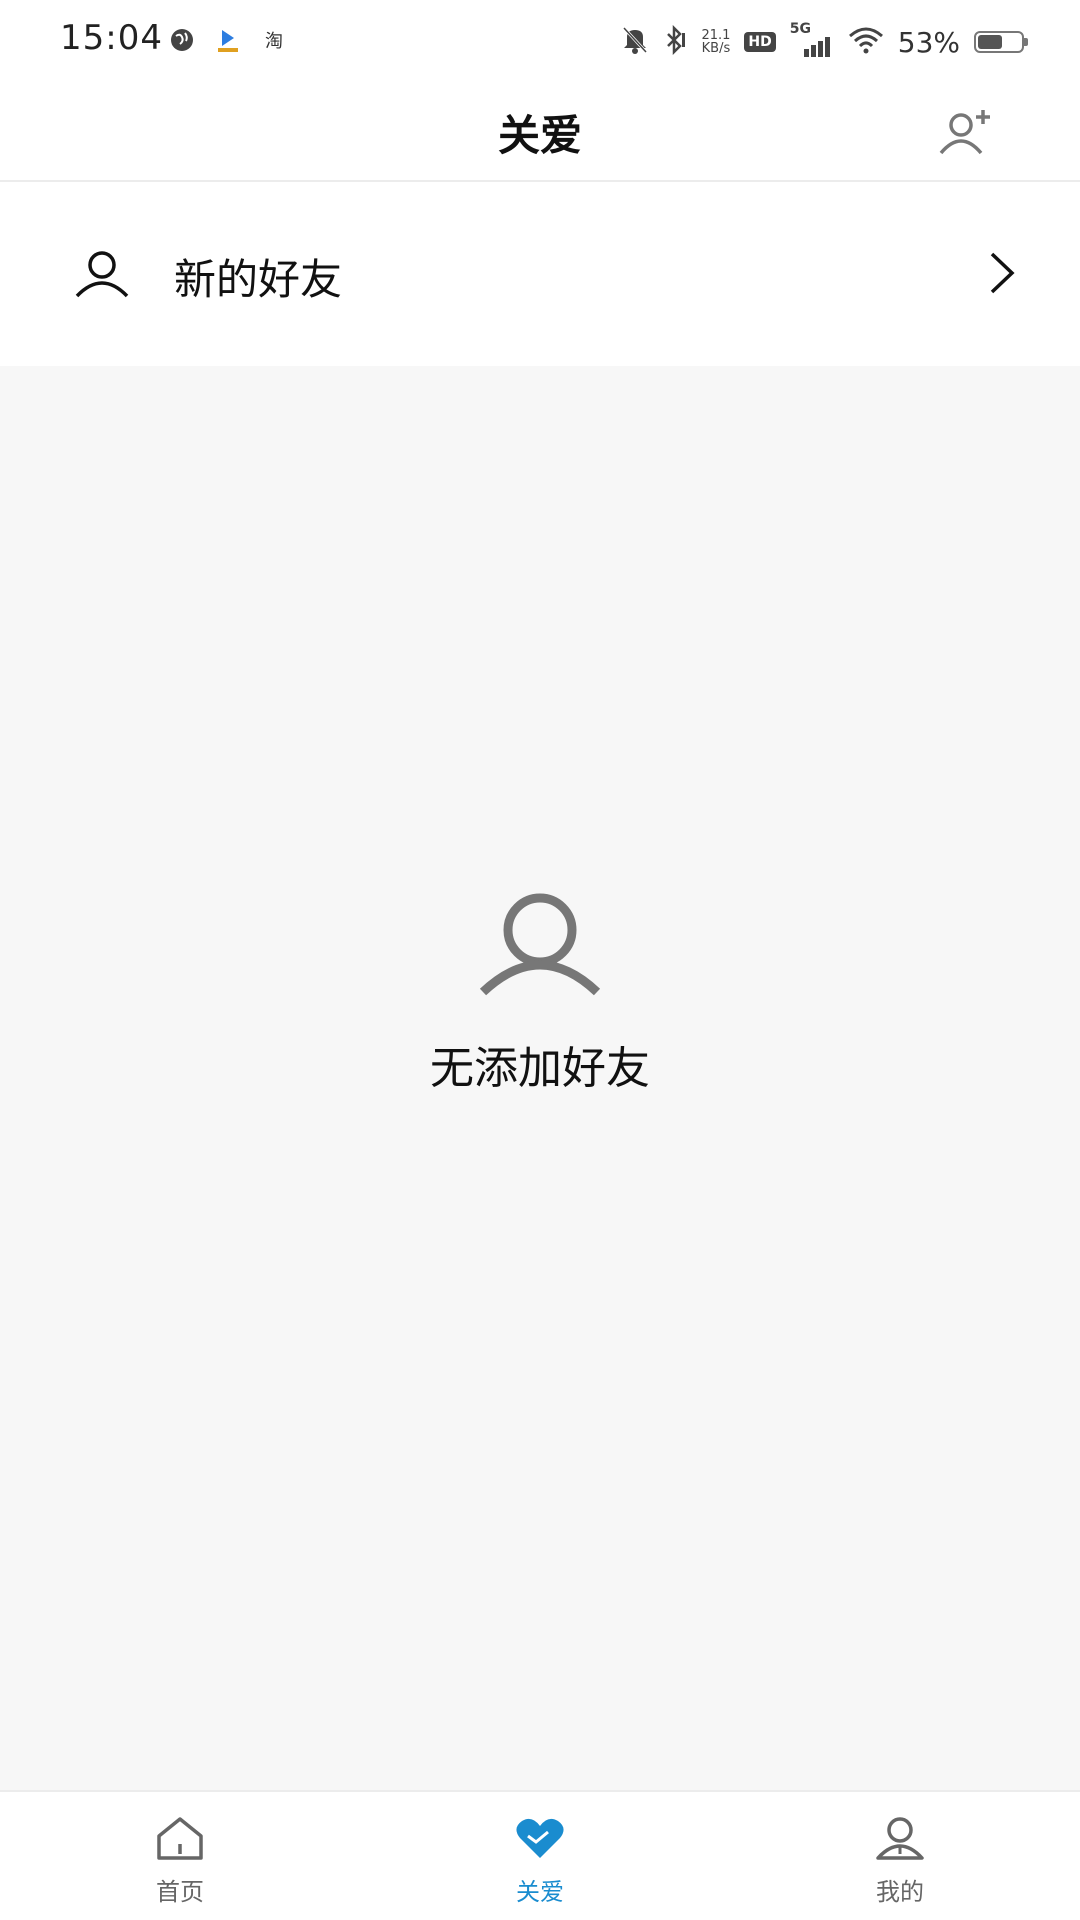 Image resolution: width=1080 pixels, height=1920 pixels. Describe the element at coordinates (928, 42) in the screenshot. I see `battery-percent: 53%` at that location.